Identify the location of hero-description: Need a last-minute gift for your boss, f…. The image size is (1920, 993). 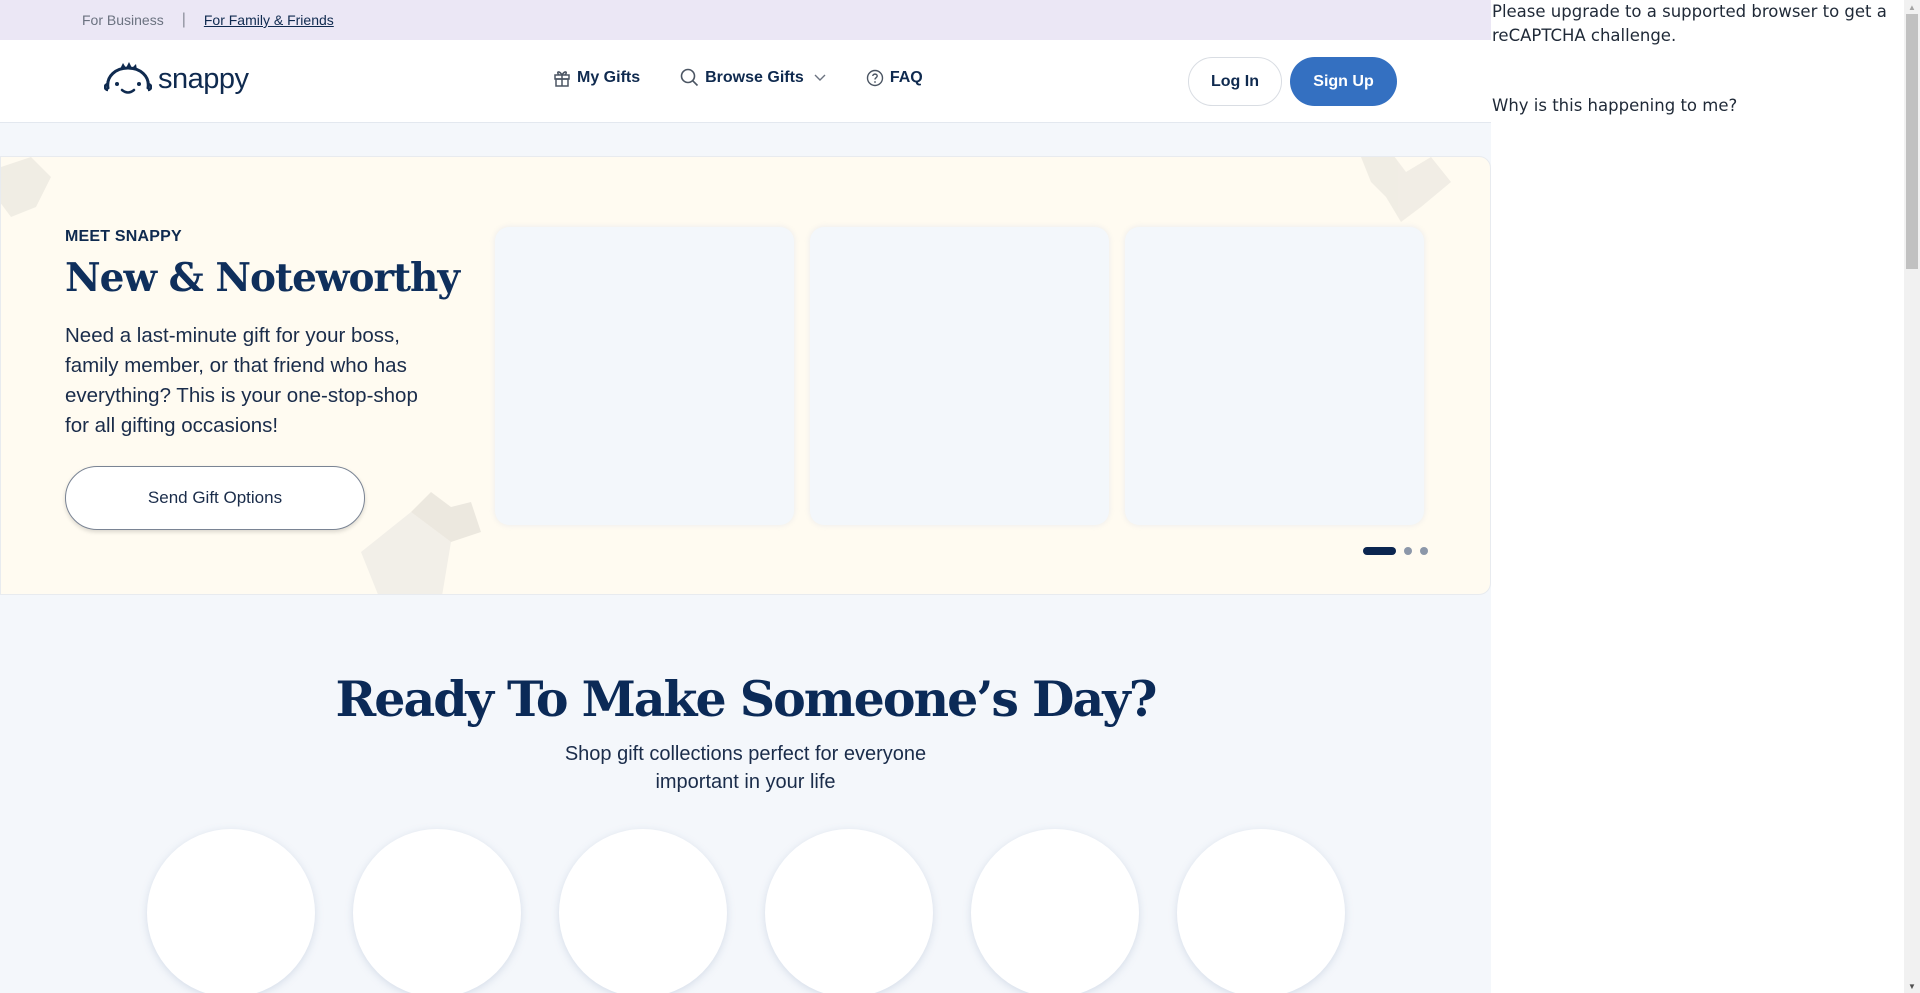
(241, 380).